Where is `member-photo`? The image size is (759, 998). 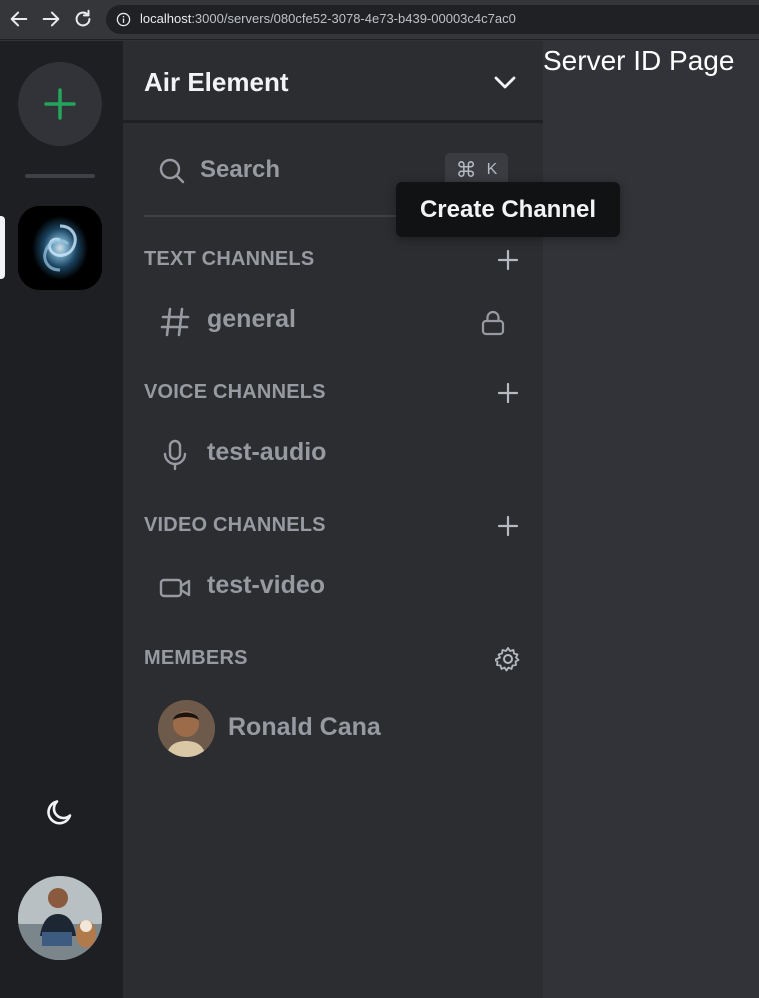
member-photo is located at coordinates (186, 728).